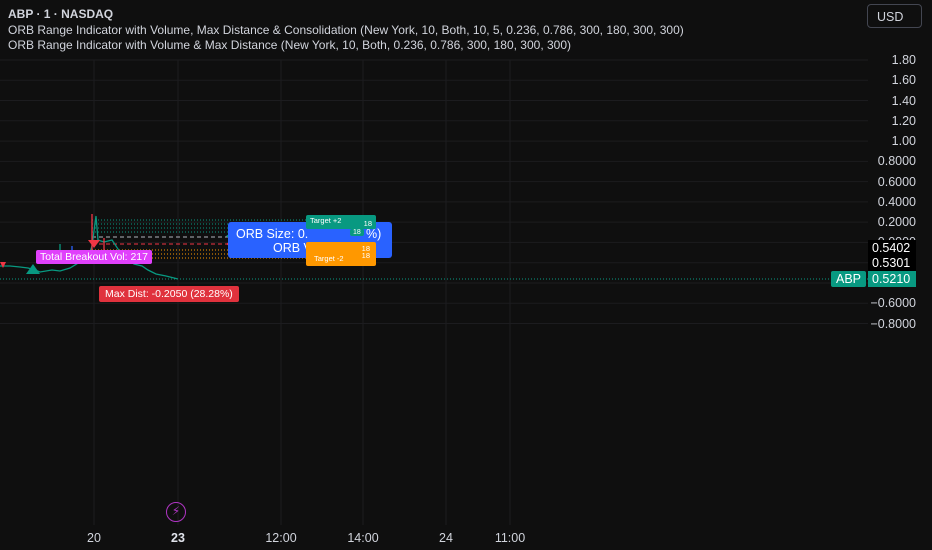 The width and height of the screenshot is (932, 550). What do you see at coordinates (903, 80) in the screenshot?
I see `price-tick: 1.60` at bounding box center [903, 80].